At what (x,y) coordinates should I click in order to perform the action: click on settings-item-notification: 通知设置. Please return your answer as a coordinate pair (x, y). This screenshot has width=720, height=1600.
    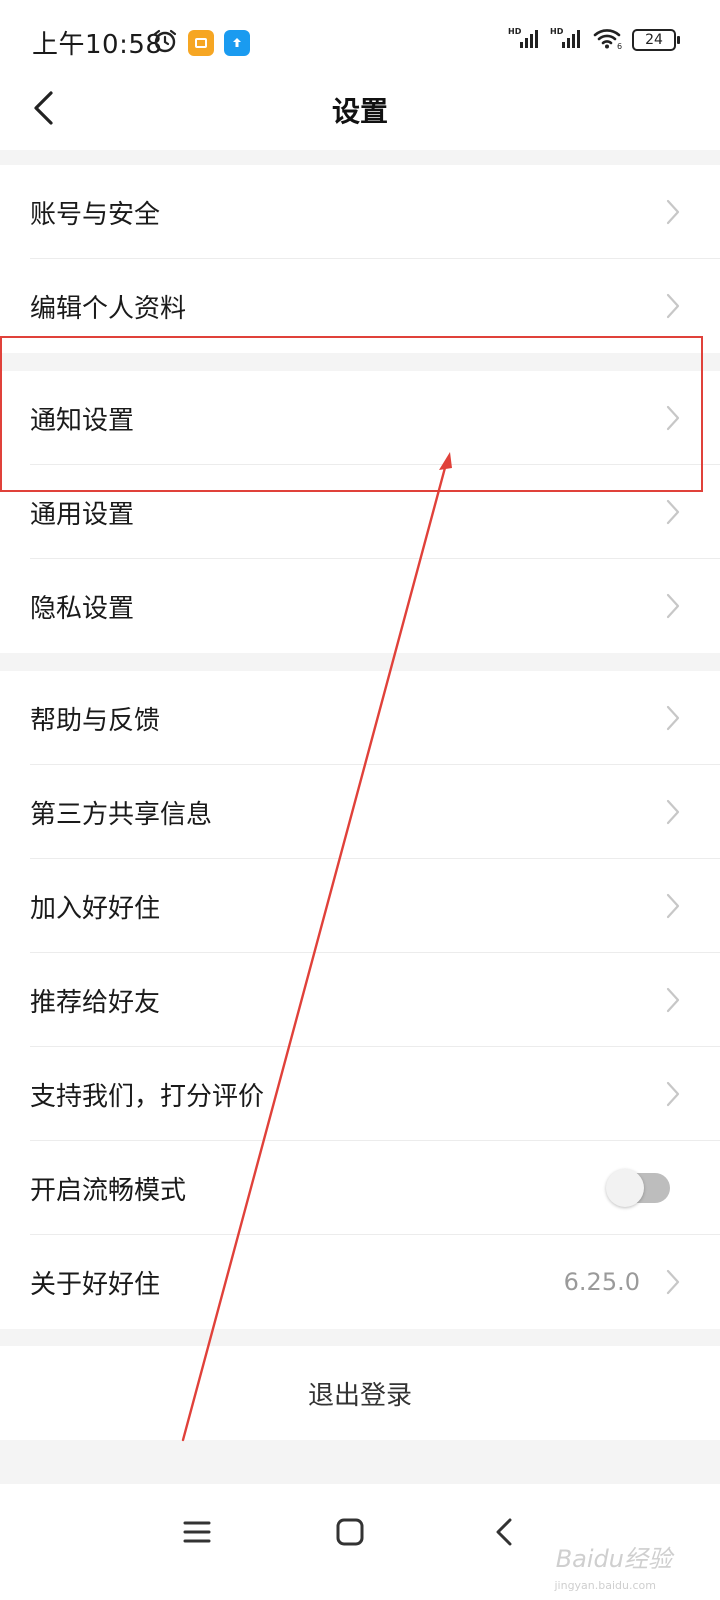
    Looking at the image, I should click on (360, 418).